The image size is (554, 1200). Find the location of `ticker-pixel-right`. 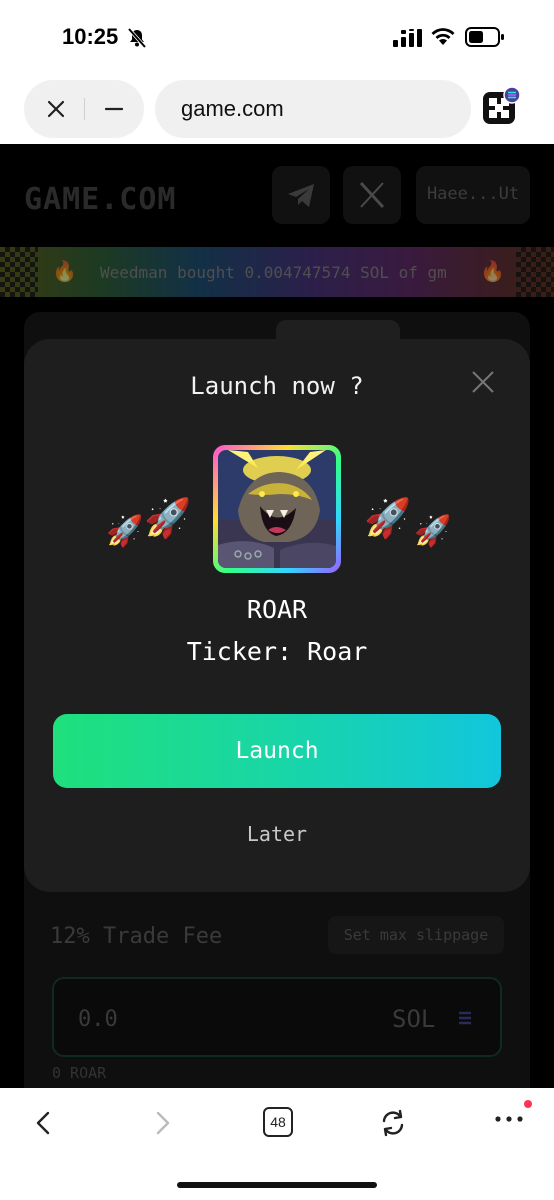

ticker-pixel-right is located at coordinates (535, 272).